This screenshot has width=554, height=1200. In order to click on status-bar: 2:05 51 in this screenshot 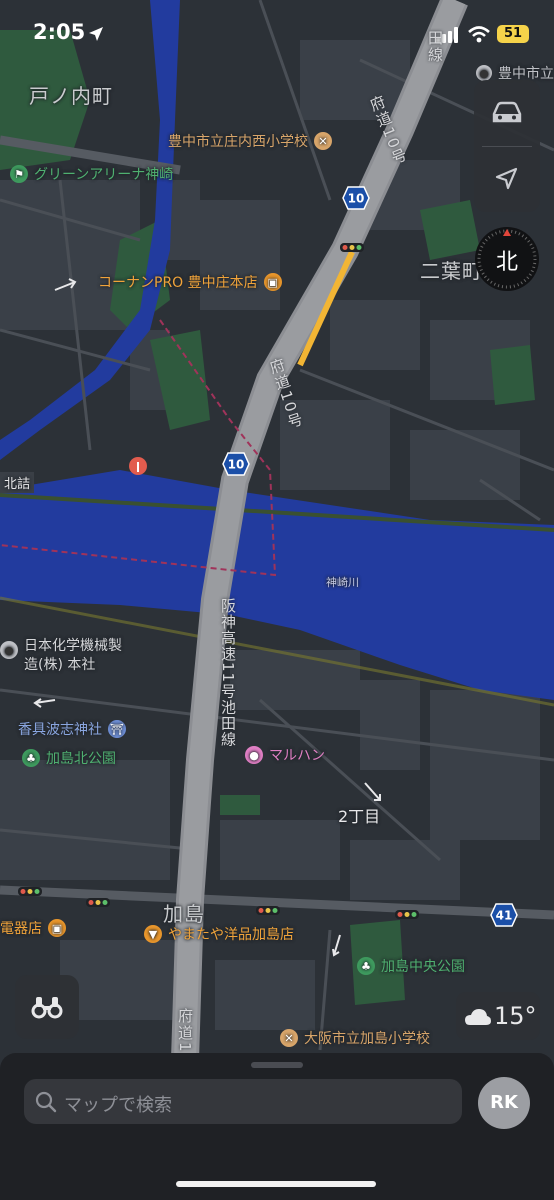, I will do `click(277, 30)`.